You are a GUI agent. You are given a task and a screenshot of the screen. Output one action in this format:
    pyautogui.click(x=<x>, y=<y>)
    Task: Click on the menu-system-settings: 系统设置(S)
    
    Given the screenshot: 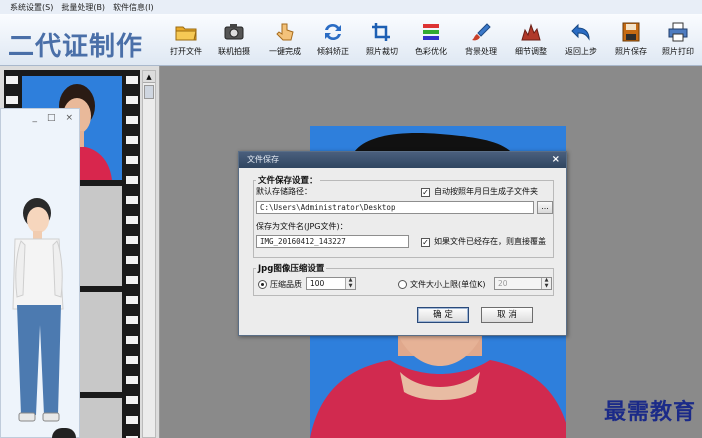 What is the action you would take?
    pyautogui.click(x=31, y=7)
    